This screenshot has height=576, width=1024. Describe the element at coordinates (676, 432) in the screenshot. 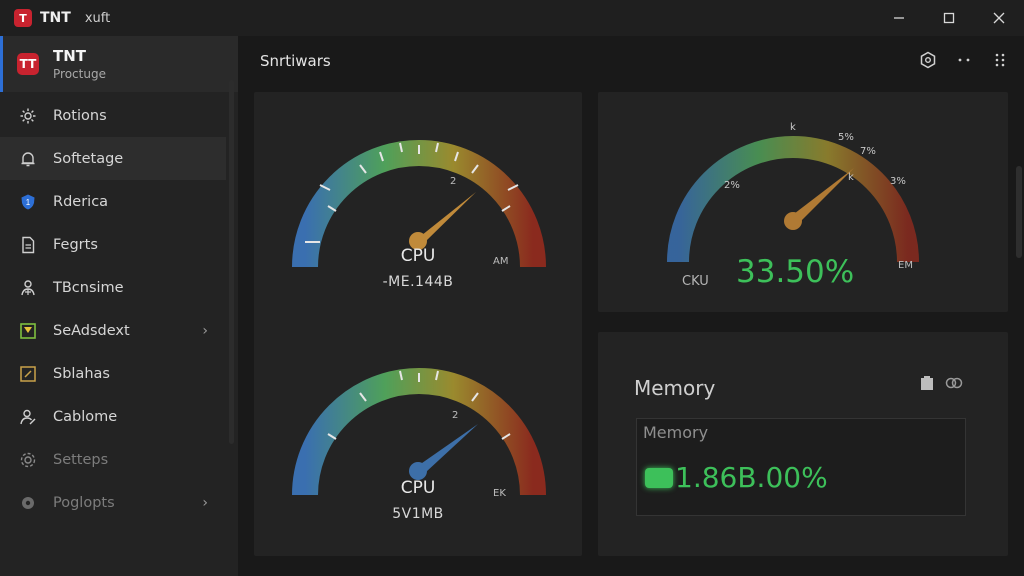

I see `memory-sub-label: Memory` at that location.